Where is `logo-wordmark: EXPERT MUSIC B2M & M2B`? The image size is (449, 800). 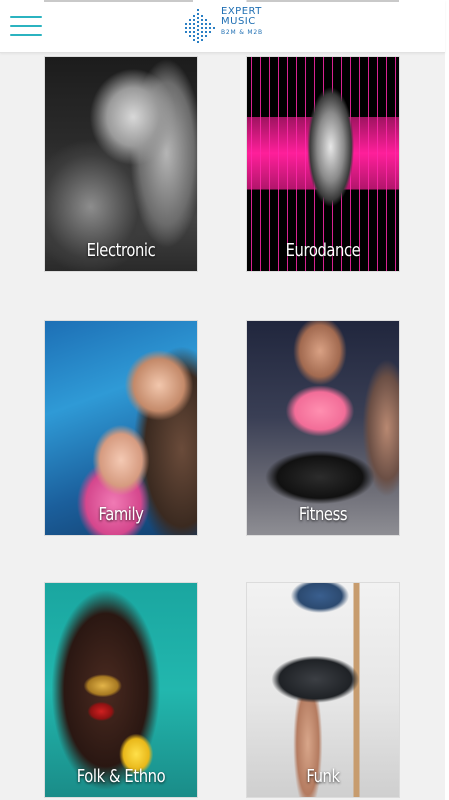
logo-wordmark: EXPERT MUSIC B2M & M2B is located at coordinates (242, 22).